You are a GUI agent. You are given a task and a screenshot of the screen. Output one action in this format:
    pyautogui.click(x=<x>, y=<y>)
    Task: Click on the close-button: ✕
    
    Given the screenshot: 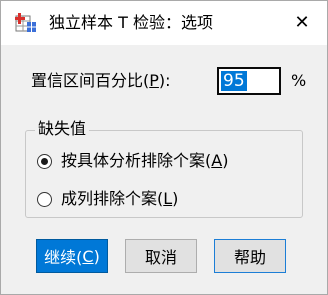 What is the action you would take?
    pyautogui.click(x=302, y=23)
    